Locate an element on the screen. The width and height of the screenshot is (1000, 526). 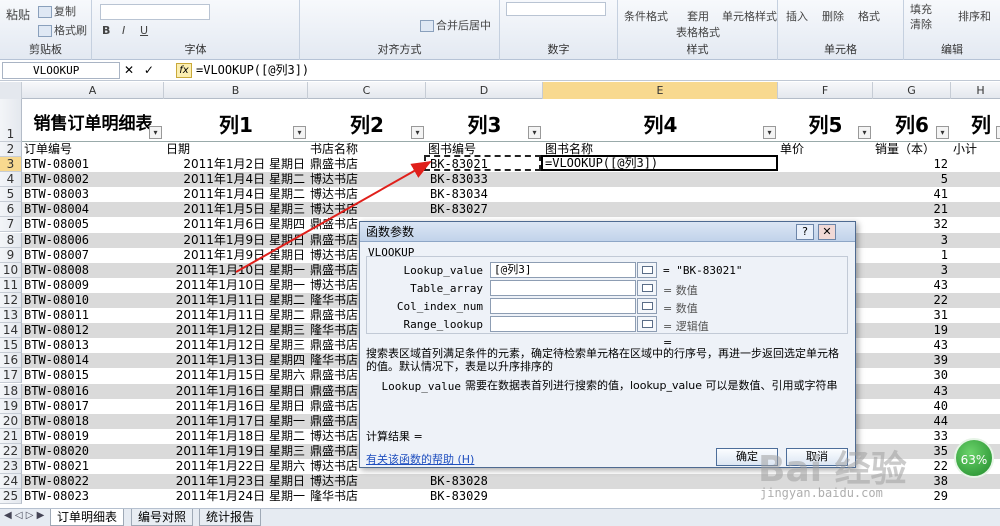
column-header-F: F is located at coordinates (825, 90).